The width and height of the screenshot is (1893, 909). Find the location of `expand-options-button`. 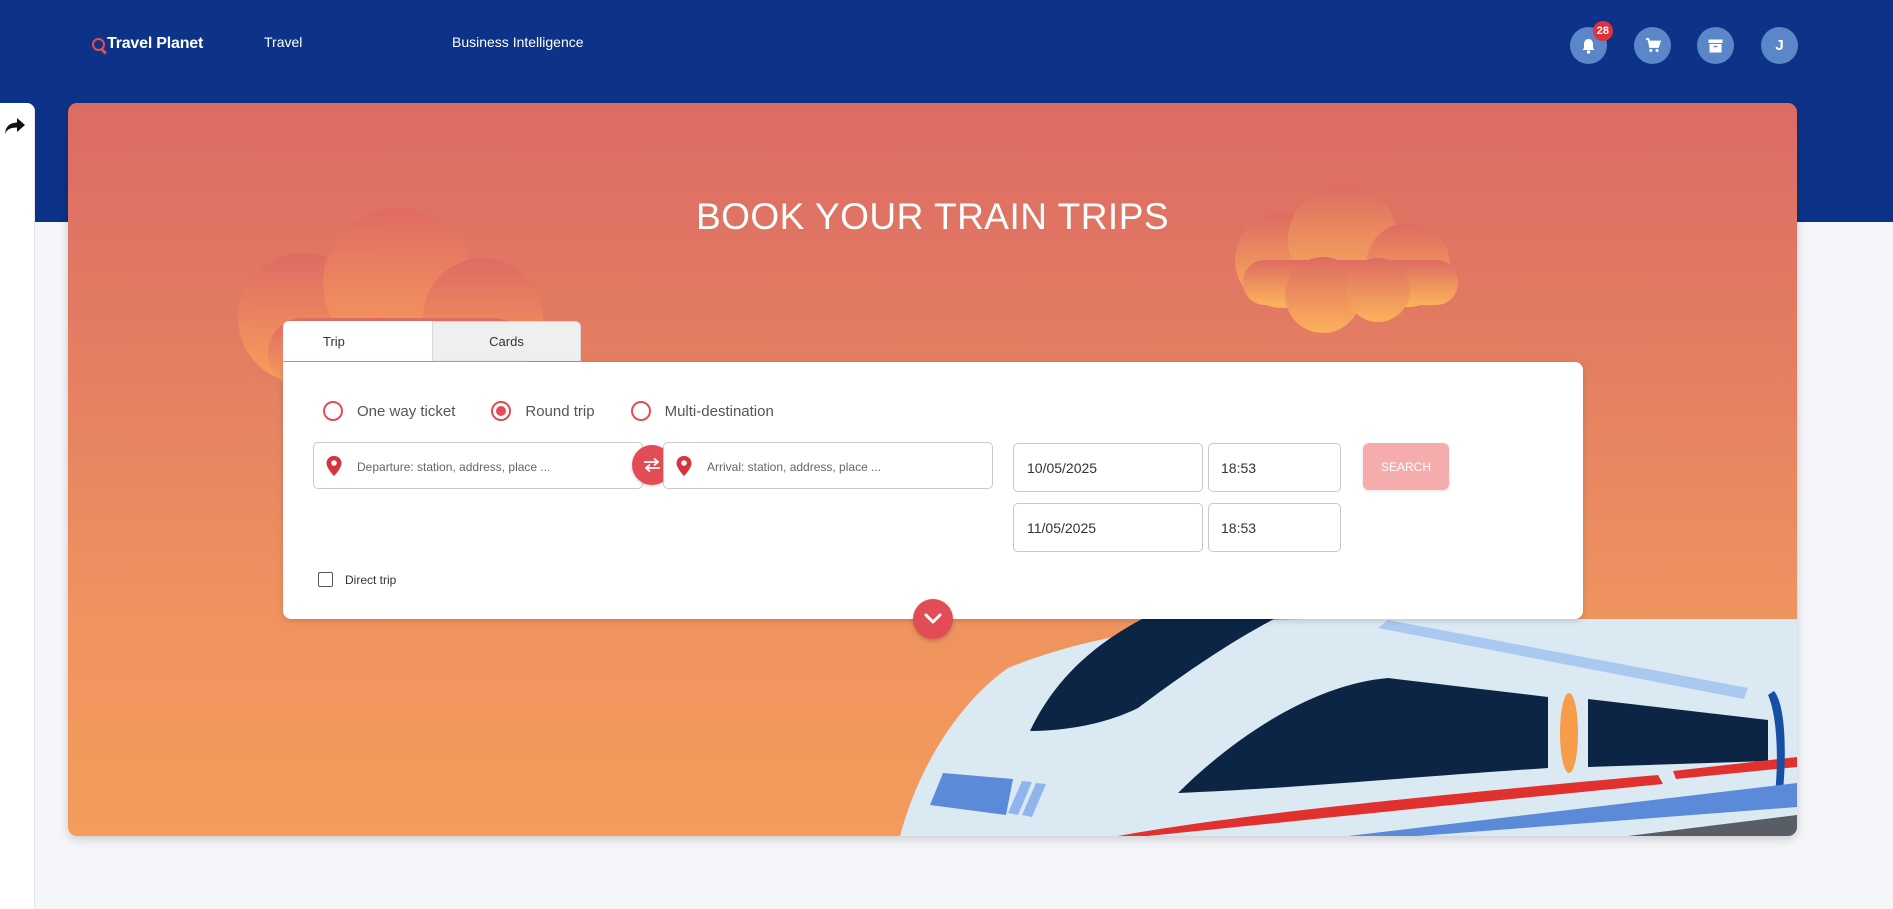

expand-options-button is located at coordinates (933, 619).